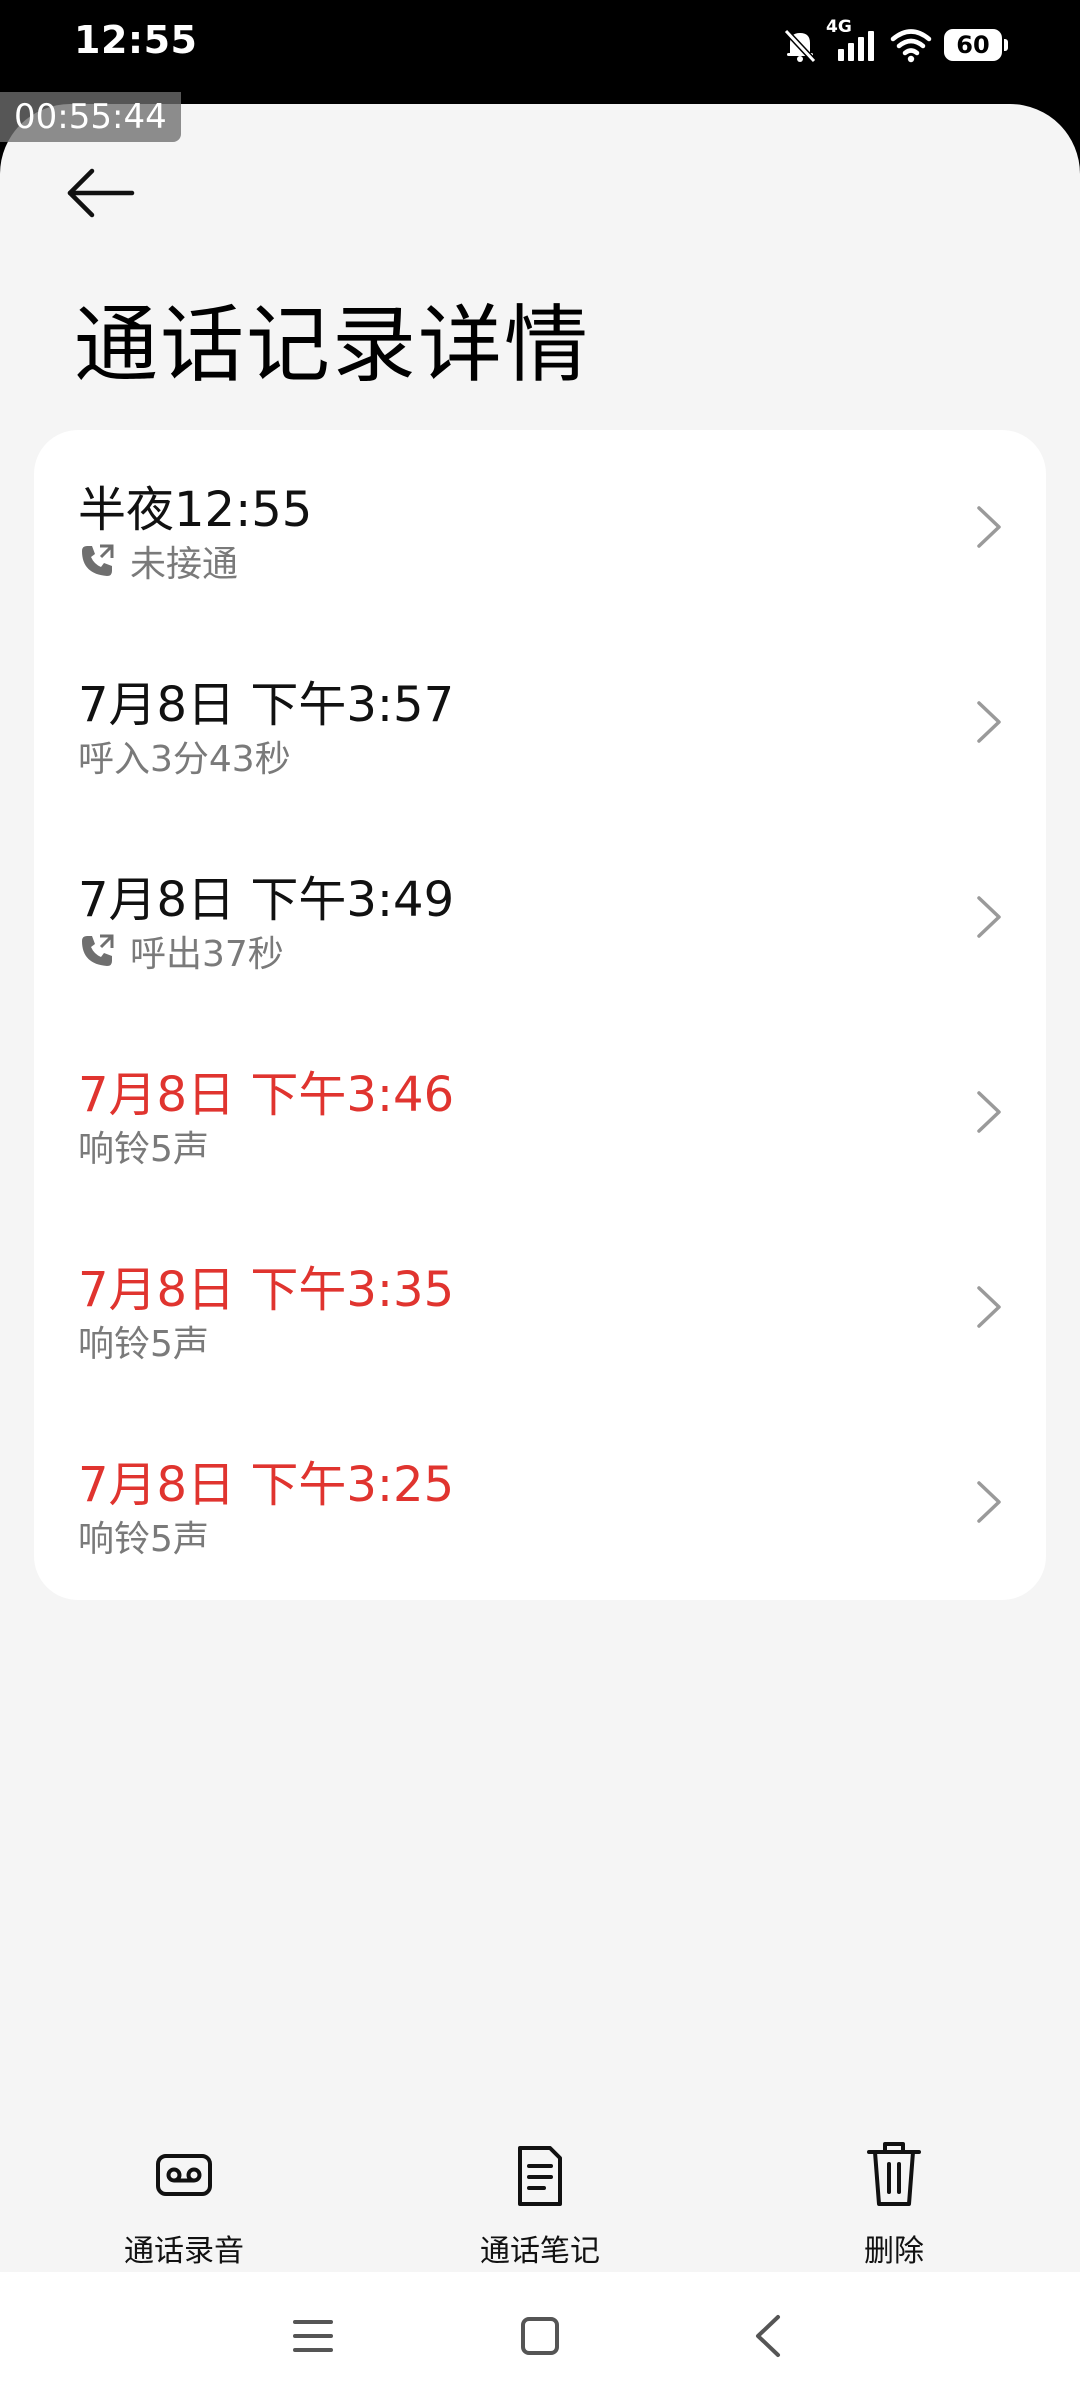  What do you see at coordinates (266, 705) in the screenshot?
I see `call-time: 7月8日 下午3:57` at bounding box center [266, 705].